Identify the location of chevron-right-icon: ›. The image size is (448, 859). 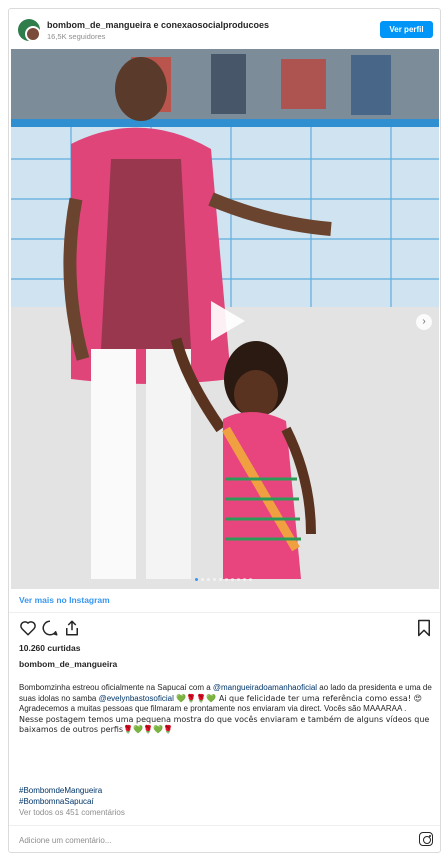
(424, 322).